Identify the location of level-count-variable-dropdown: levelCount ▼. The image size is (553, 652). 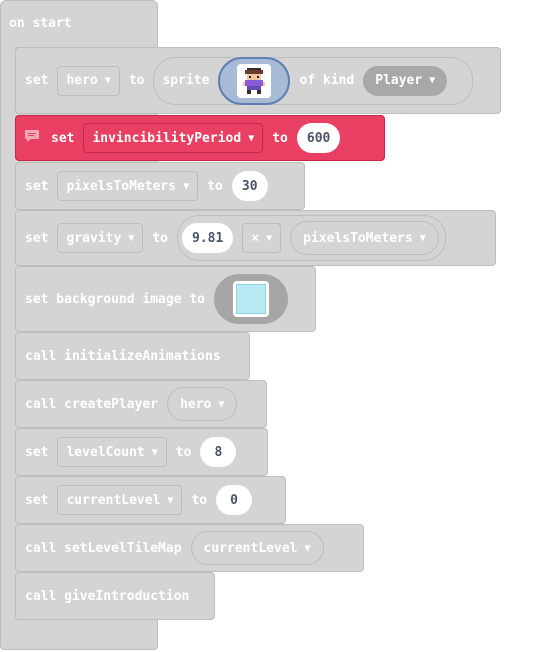
(112, 452).